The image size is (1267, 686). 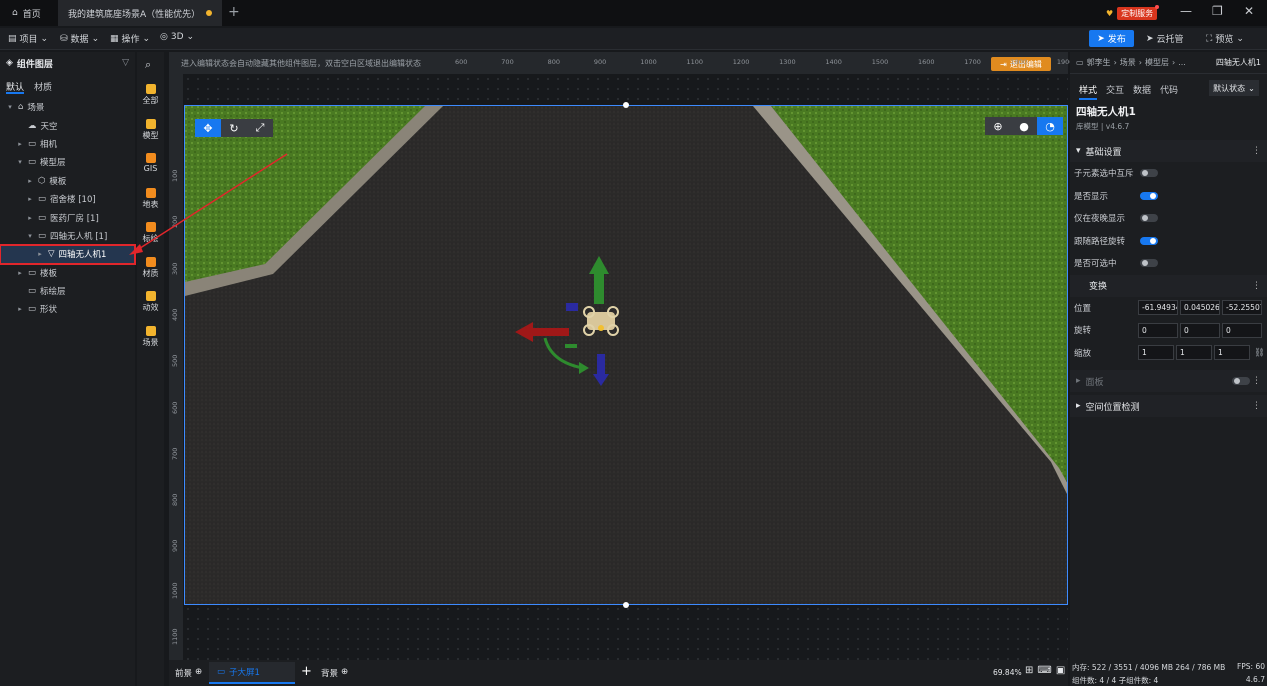 I want to click on filter-icon: ▽, so click(x=125, y=63).